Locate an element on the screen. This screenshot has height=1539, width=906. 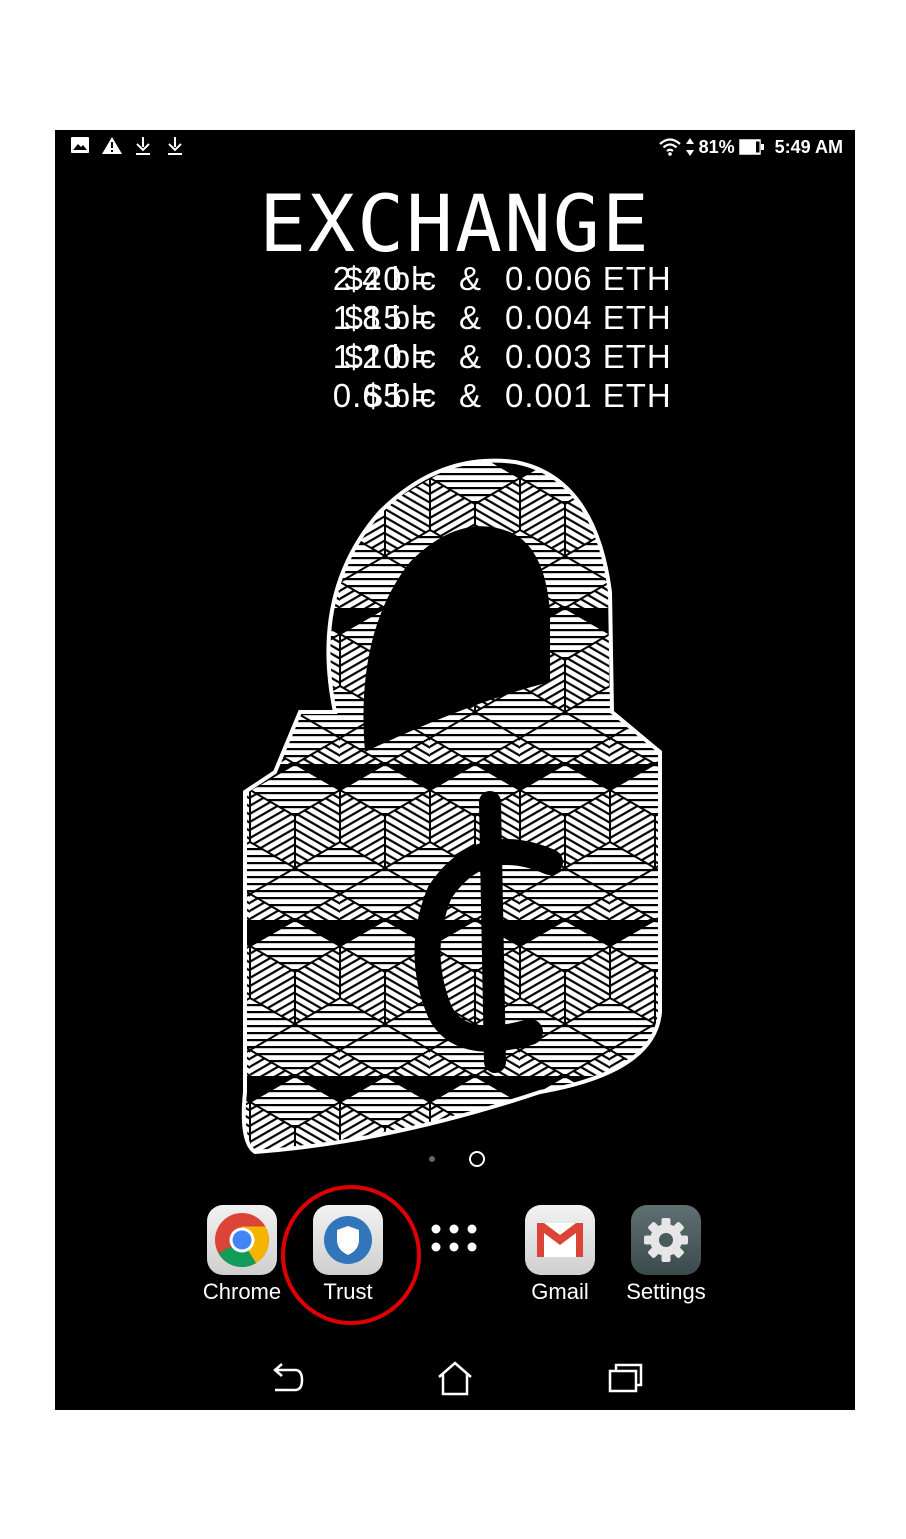
wallpaper-title: EXCHANGE is located at coordinates (455, 225).